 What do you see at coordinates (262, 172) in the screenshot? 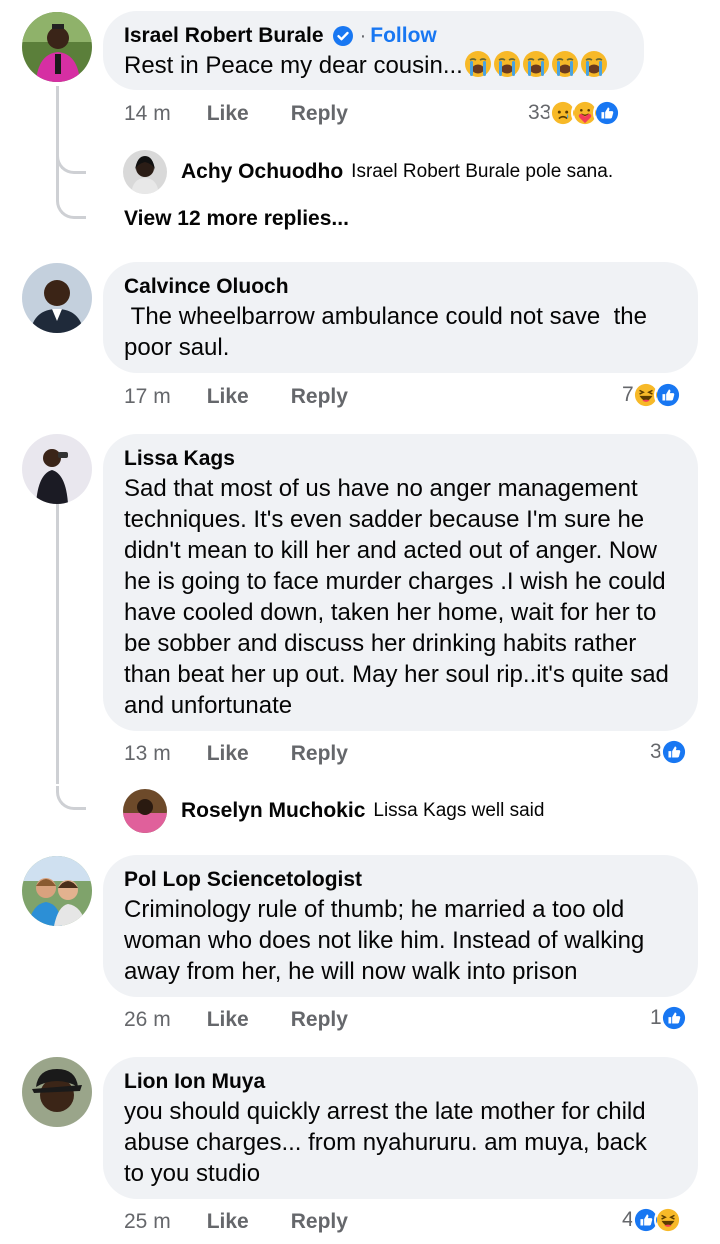
I see `reply-author: Achy Ochuodho` at bounding box center [262, 172].